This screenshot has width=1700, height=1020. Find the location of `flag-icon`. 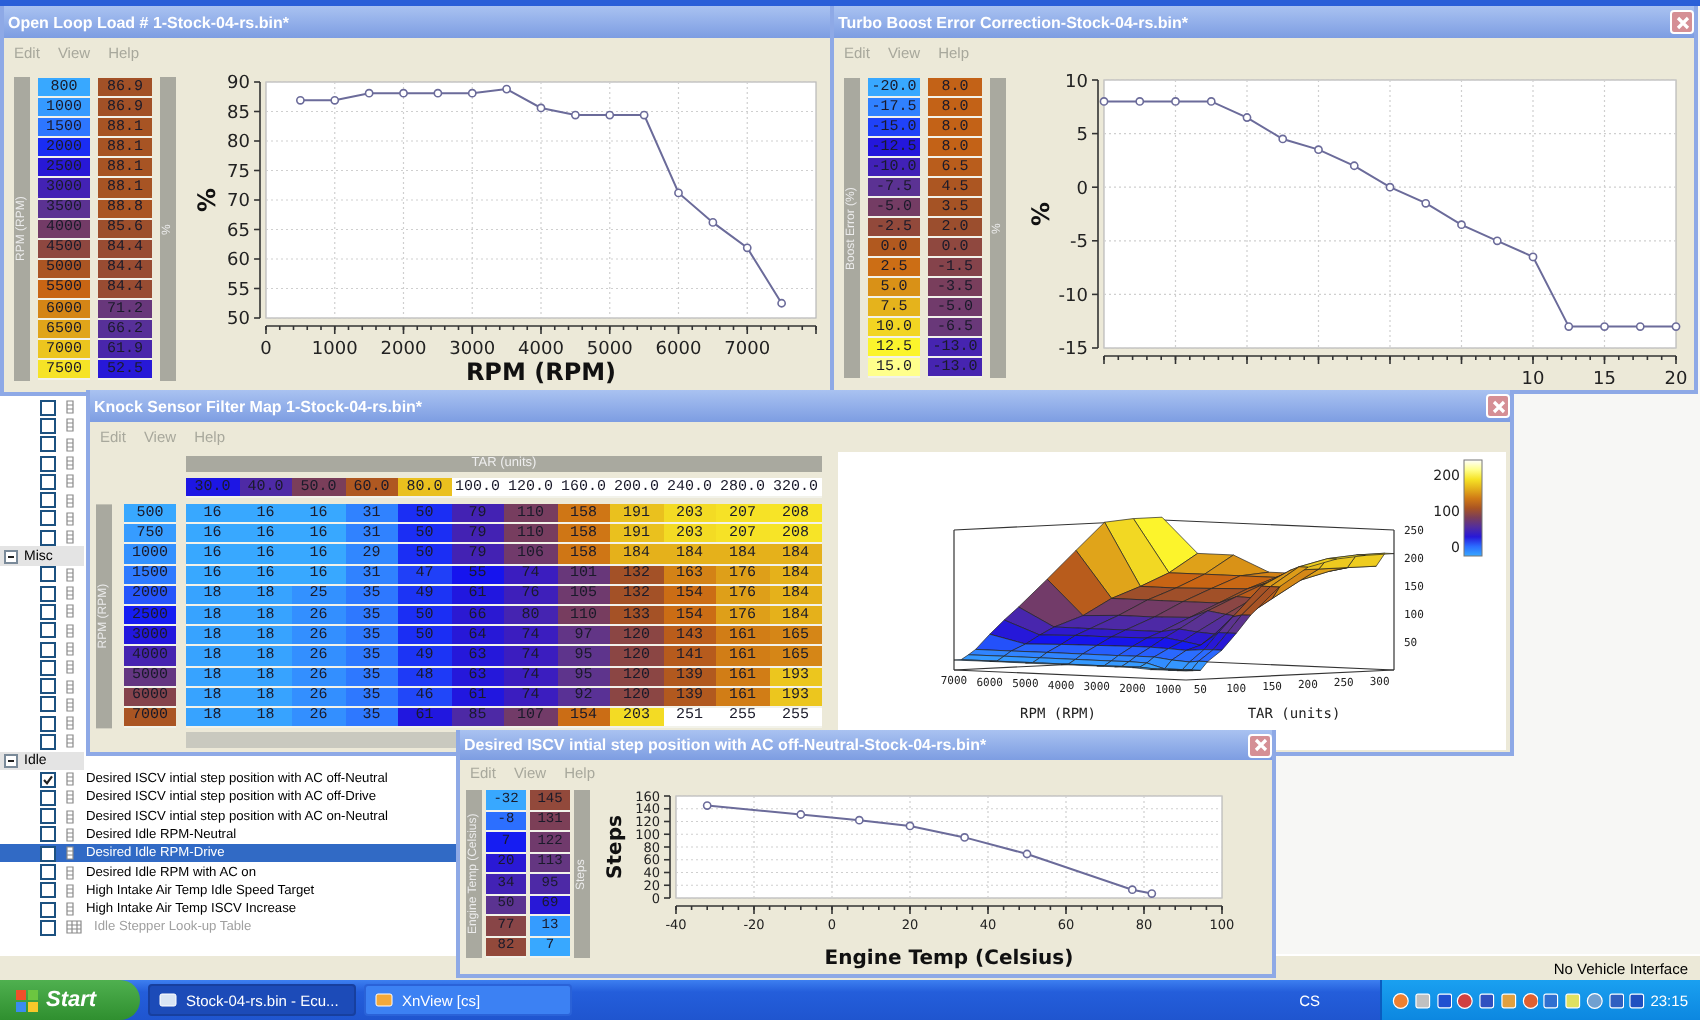

flag-icon is located at coordinates (27, 1000).